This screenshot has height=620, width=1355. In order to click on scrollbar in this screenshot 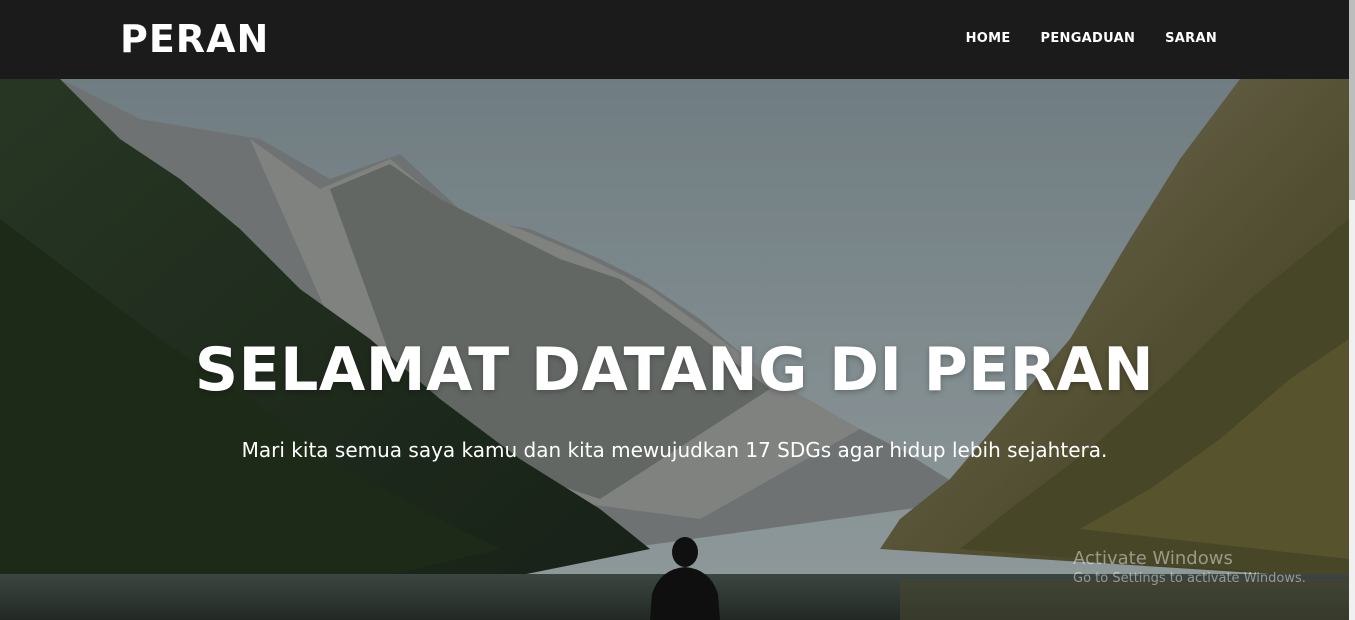, I will do `click(1352, 310)`.